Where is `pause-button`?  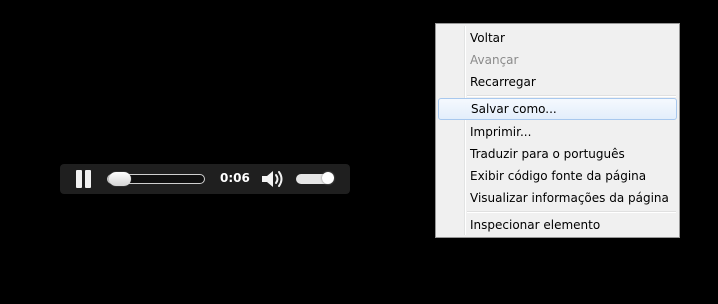
pause-button is located at coordinates (84, 179).